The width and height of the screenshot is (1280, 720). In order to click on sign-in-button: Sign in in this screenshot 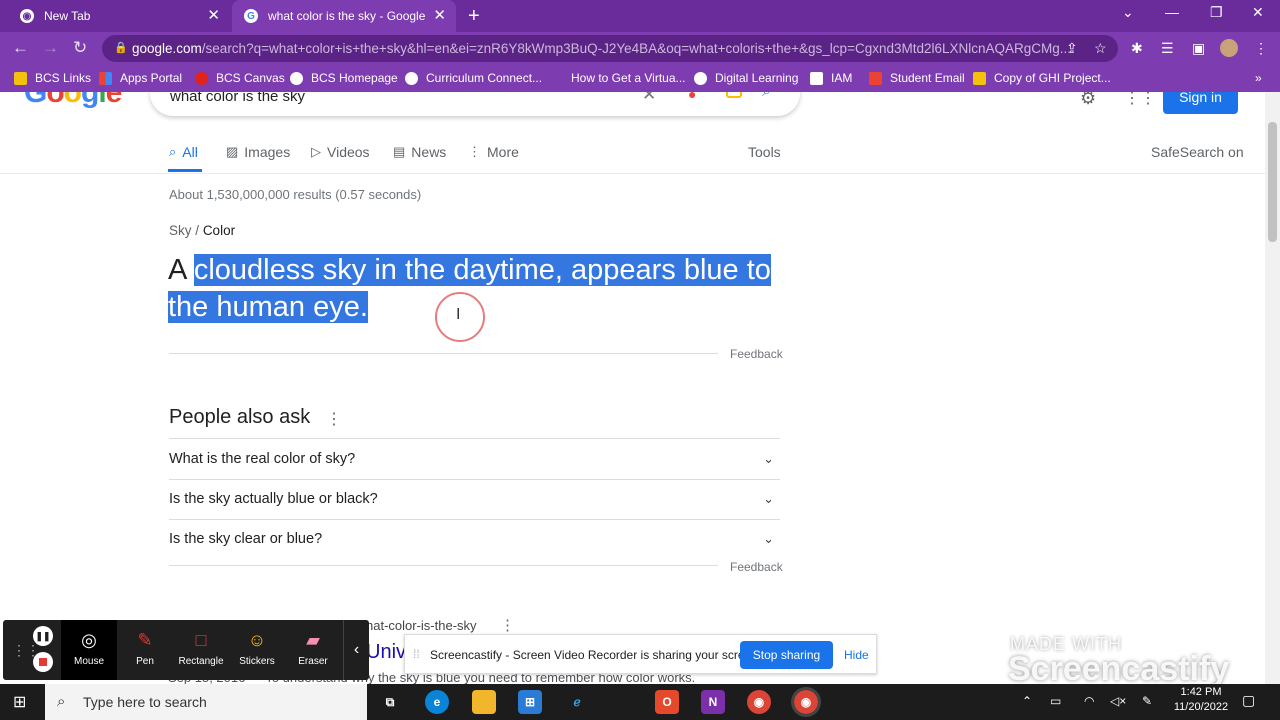, I will do `click(1200, 103)`.